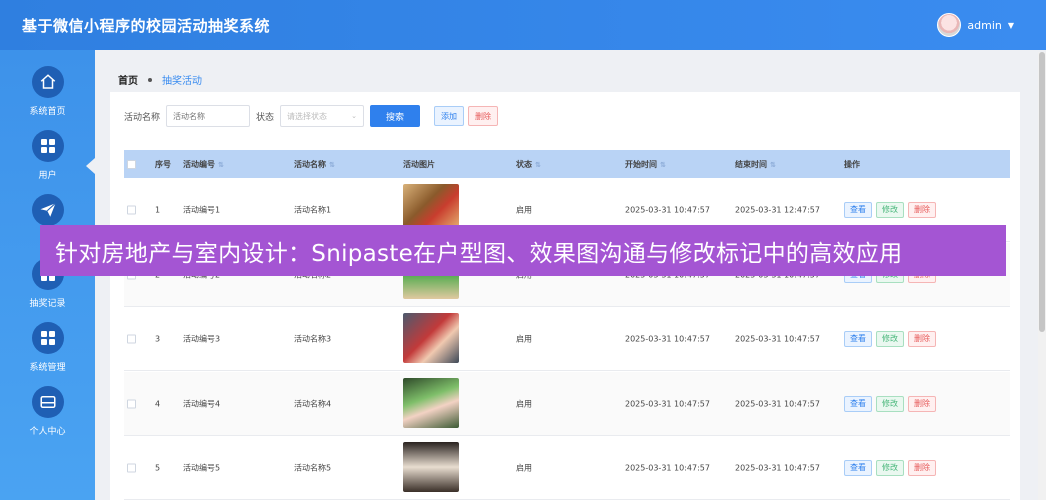 This screenshot has width=1046, height=500. I want to click on breadcrumb-separator, so click(150, 79).